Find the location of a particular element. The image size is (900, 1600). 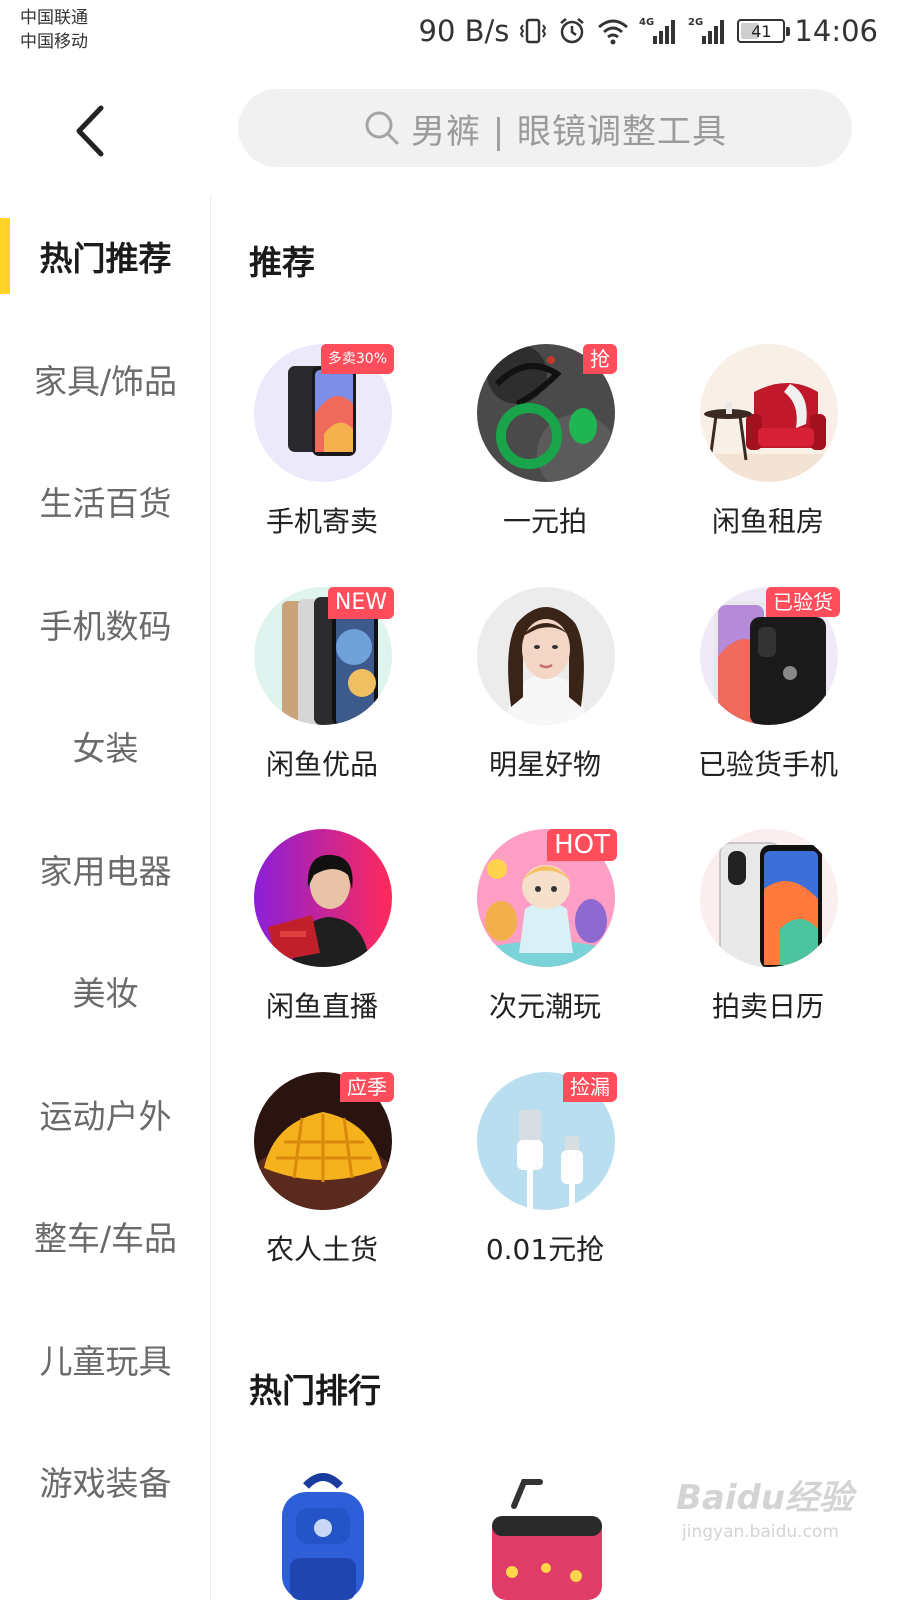

back-button is located at coordinates (90, 131).